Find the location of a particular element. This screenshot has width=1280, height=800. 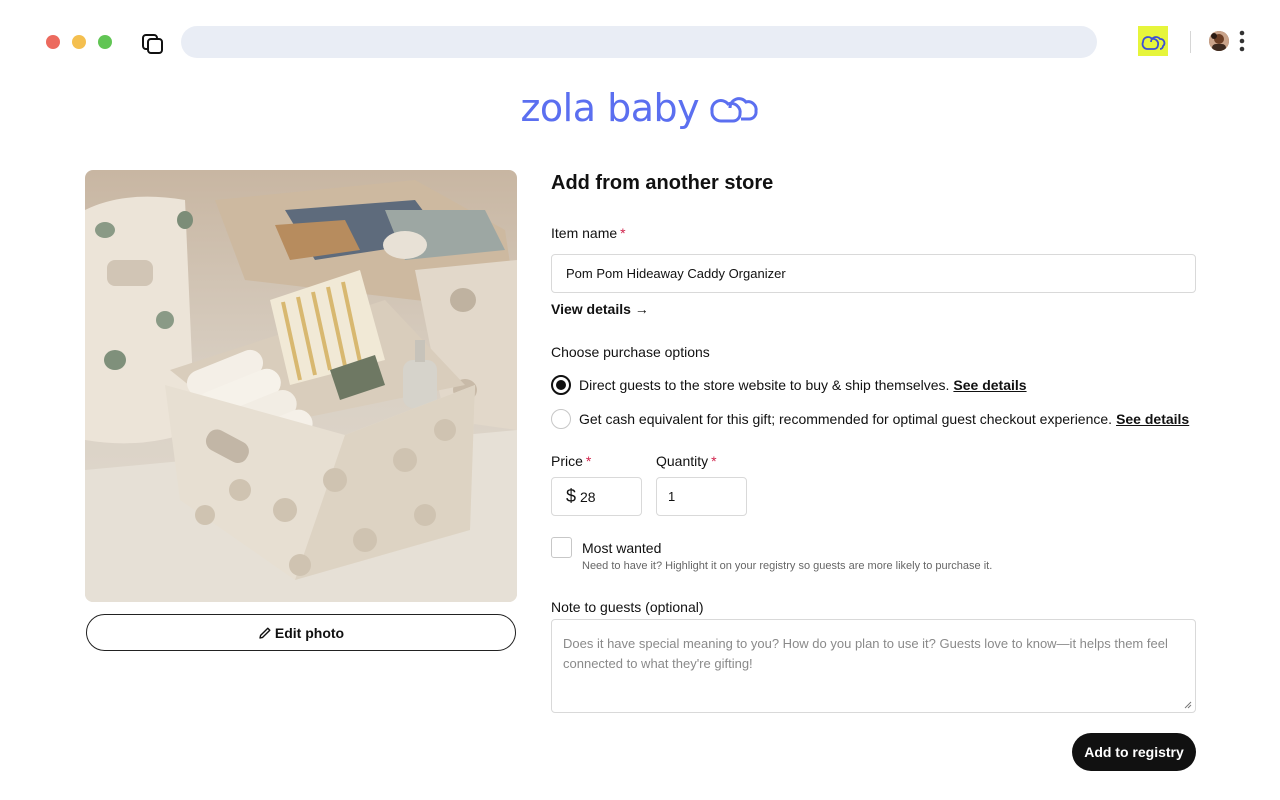

purchase-options-label: Choose purchase options is located at coordinates (630, 352).